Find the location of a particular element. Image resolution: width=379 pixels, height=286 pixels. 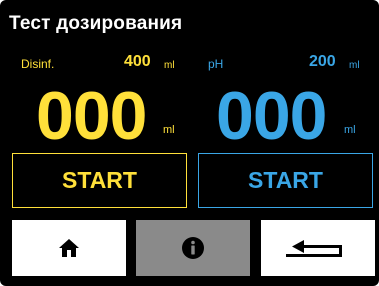

disinf-start-button: START is located at coordinates (99, 180).